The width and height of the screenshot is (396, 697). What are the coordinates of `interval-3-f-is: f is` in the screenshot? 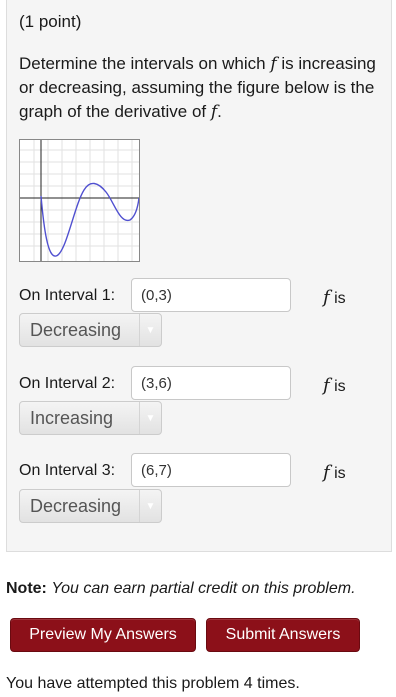 It's located at (334, 472).